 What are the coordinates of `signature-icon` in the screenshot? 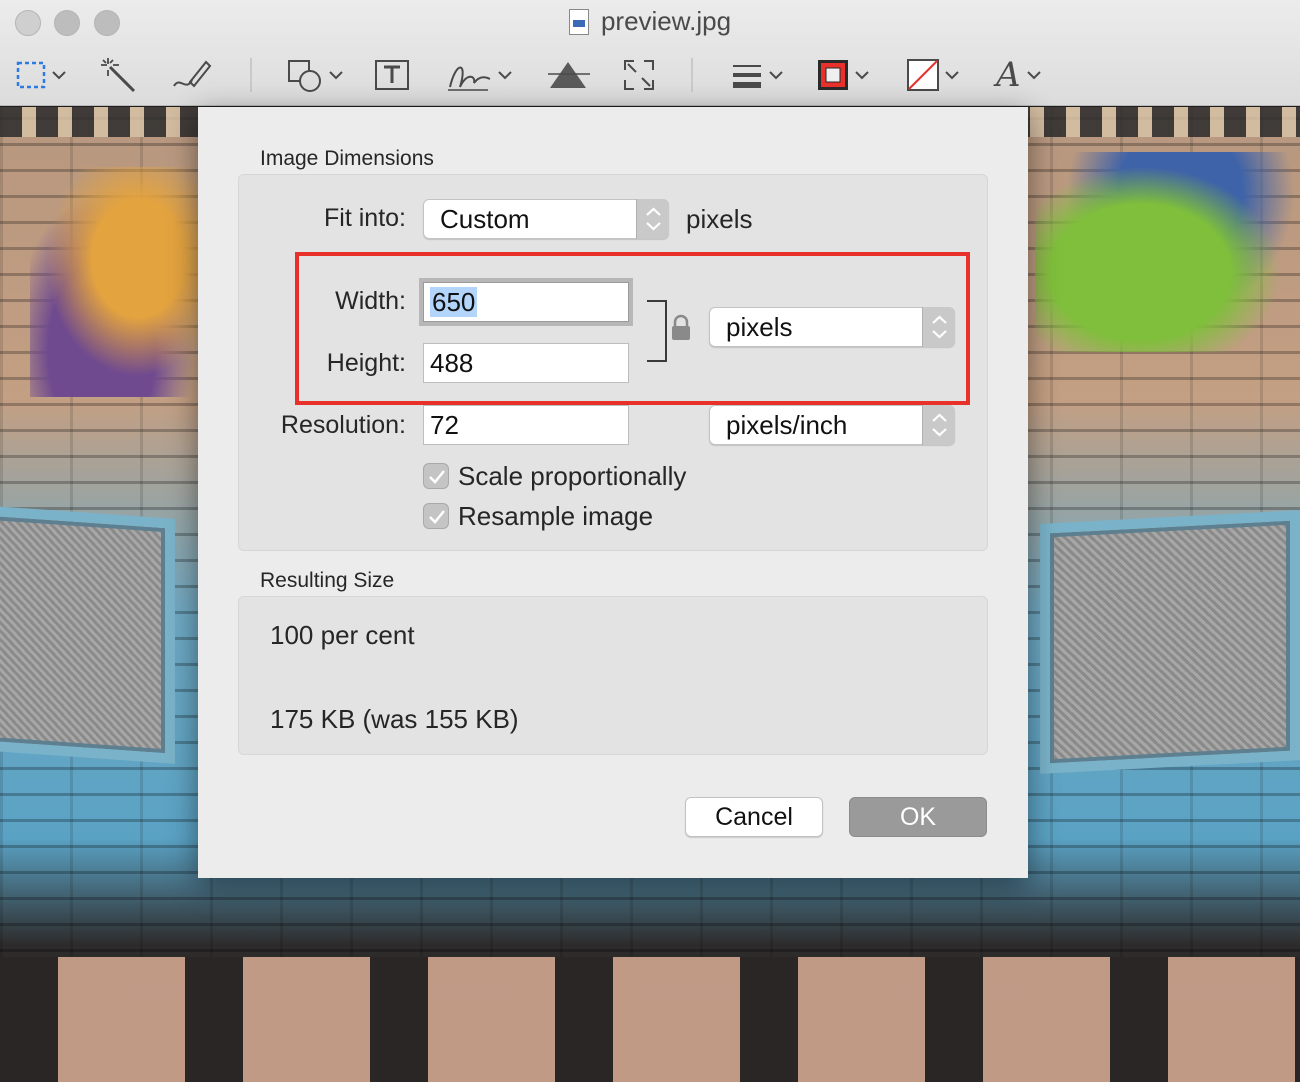 It's located at (469, 78).